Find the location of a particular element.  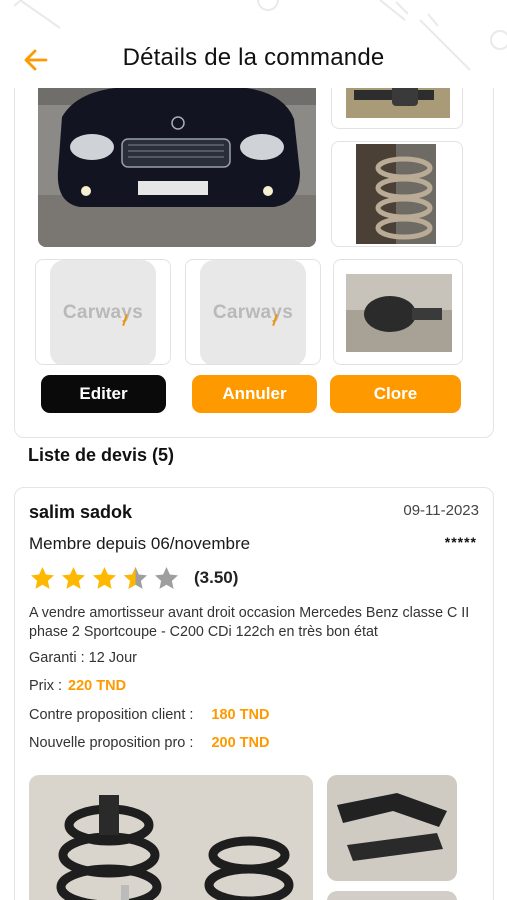

car-image is located at coordinates (177, 167).